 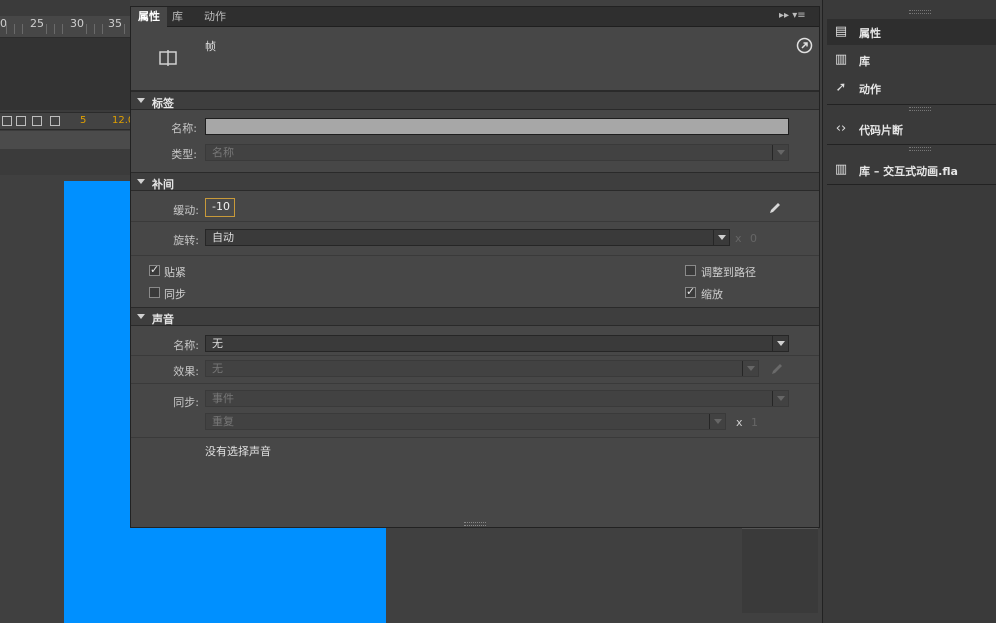 I want to click on dock-item-label: 代码片断, so click(x=881, y=130).